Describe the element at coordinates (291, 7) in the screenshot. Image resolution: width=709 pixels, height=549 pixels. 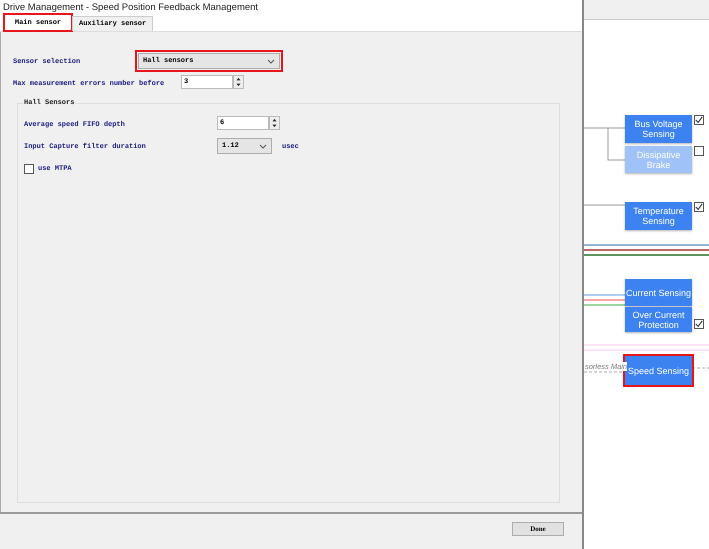
I see `window-title: Drive Management - Speed Position Feedback Management` at that location.